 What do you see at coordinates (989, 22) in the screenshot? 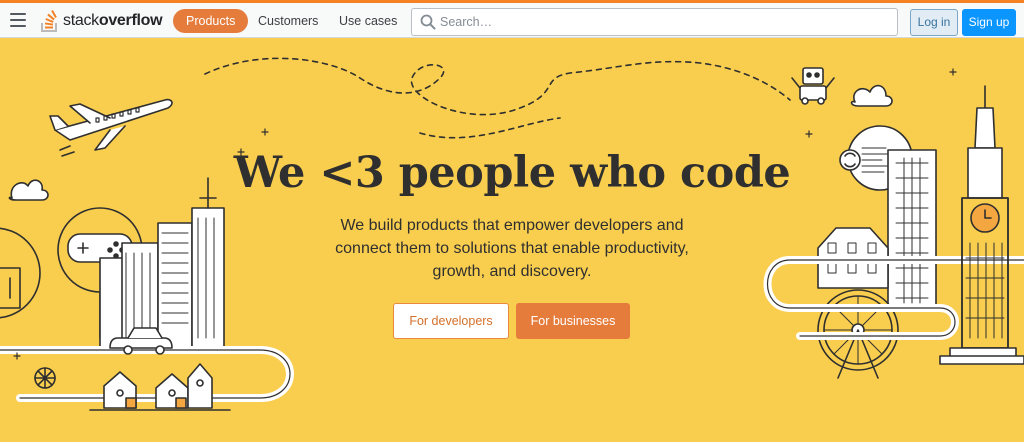
I see `signup-button: Sign up` at bounding box center [989, 22].